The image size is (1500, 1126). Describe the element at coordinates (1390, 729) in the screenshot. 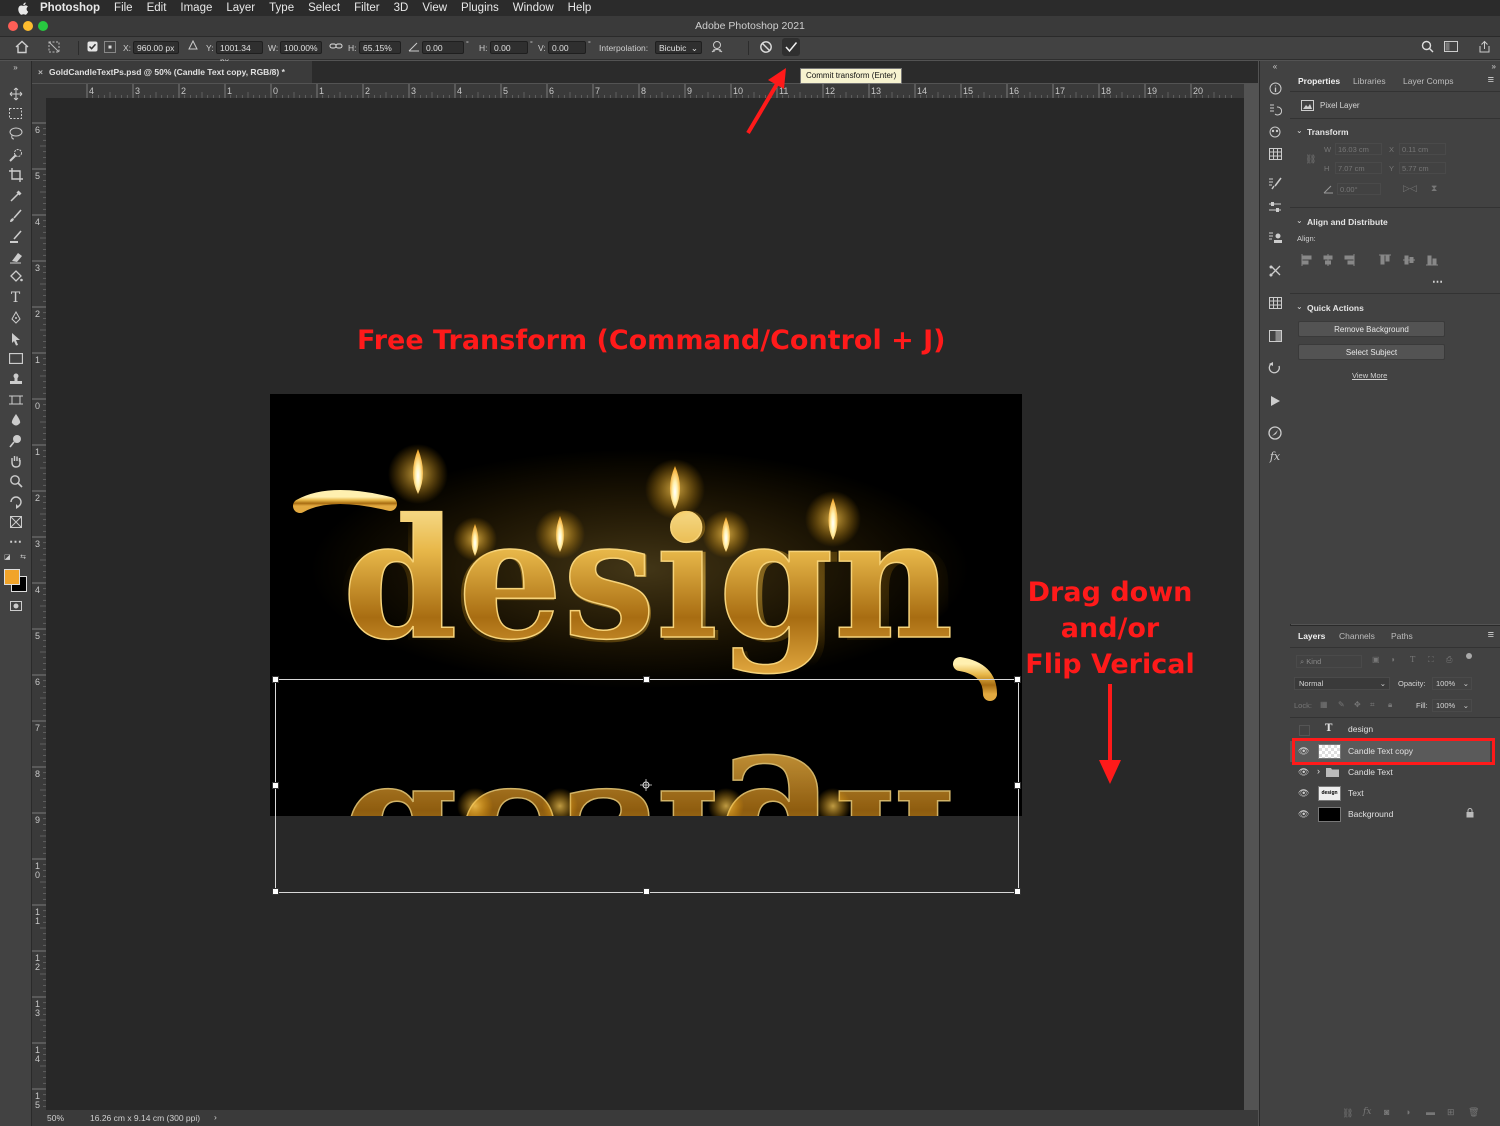

I see `layer-row-design: T design` at that location.